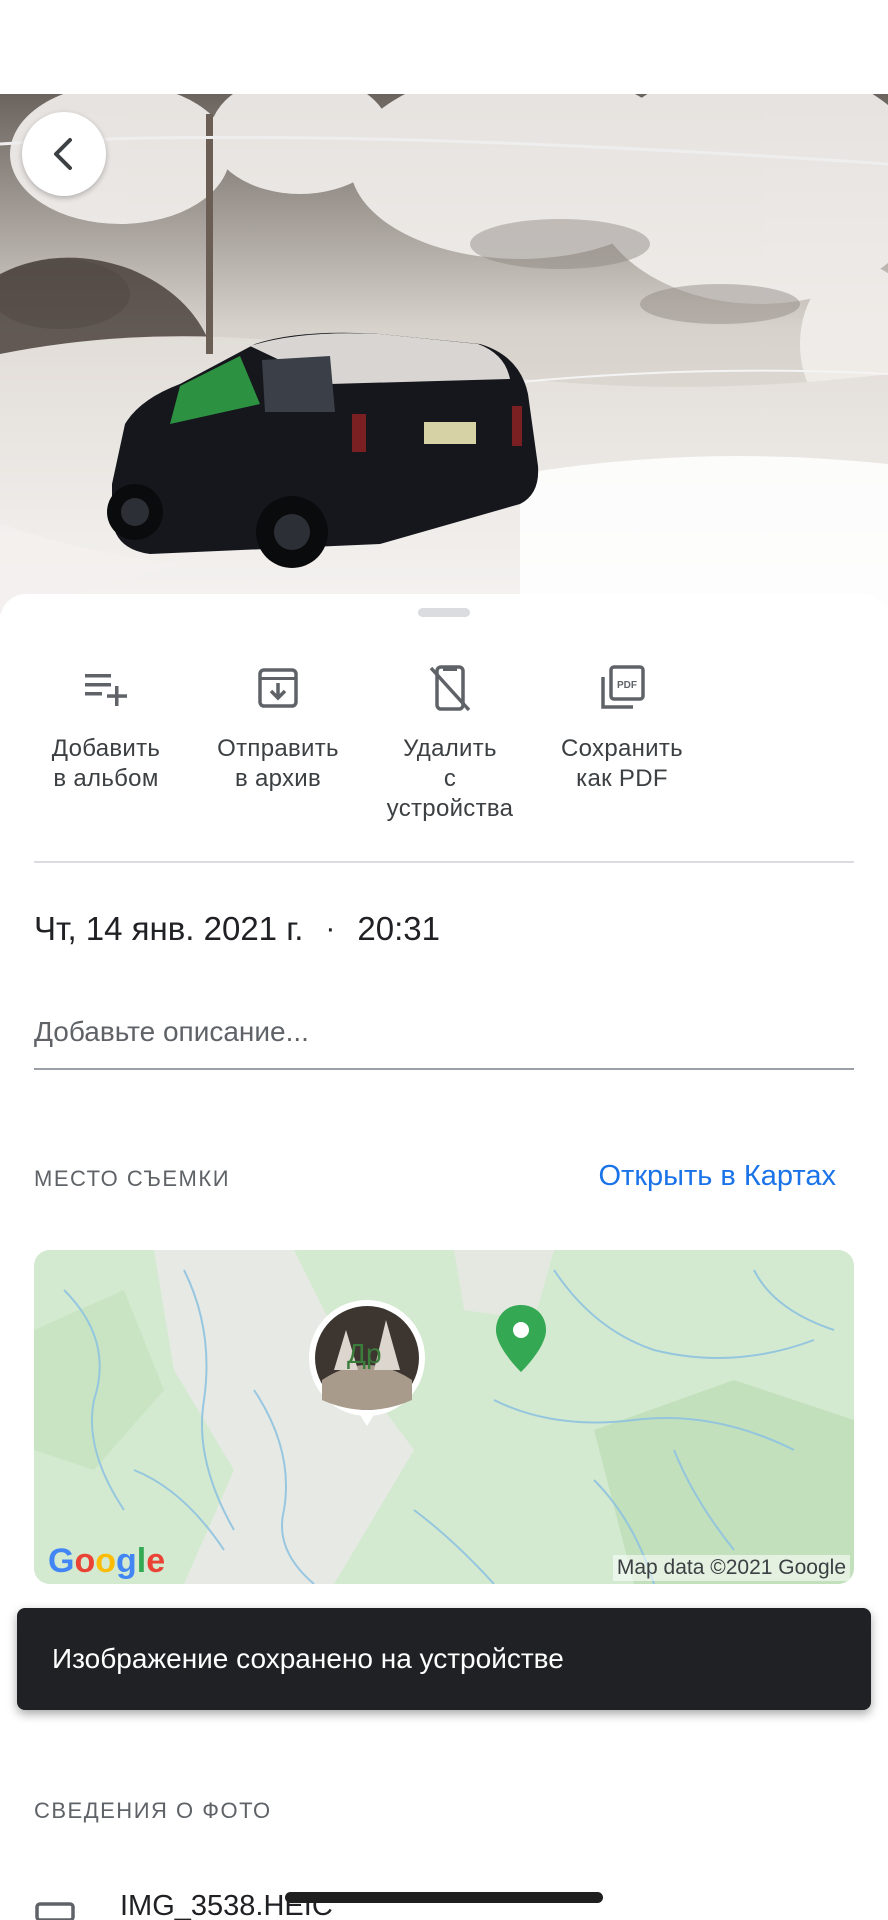 The width and height of the screenshot is (888, 1920). Describe the element at coordinates (308, 1658) in the screenshot. I see `snackbar-message: Изображение сохранено на устройстве` at that location.